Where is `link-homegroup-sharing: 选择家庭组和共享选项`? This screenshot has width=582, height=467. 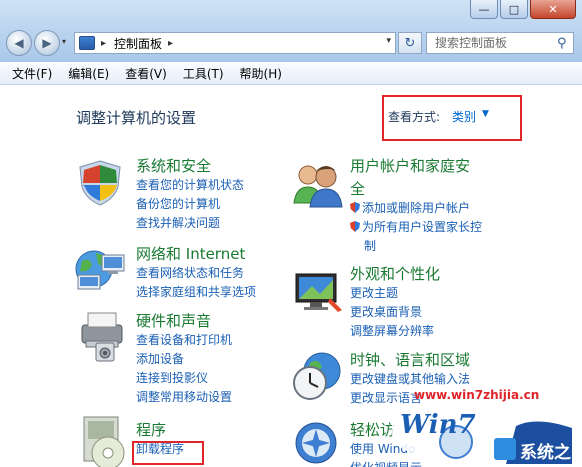
link-homegroup-sharing: 选择家庭组和共享选项 is located at coordinates (196, 292).